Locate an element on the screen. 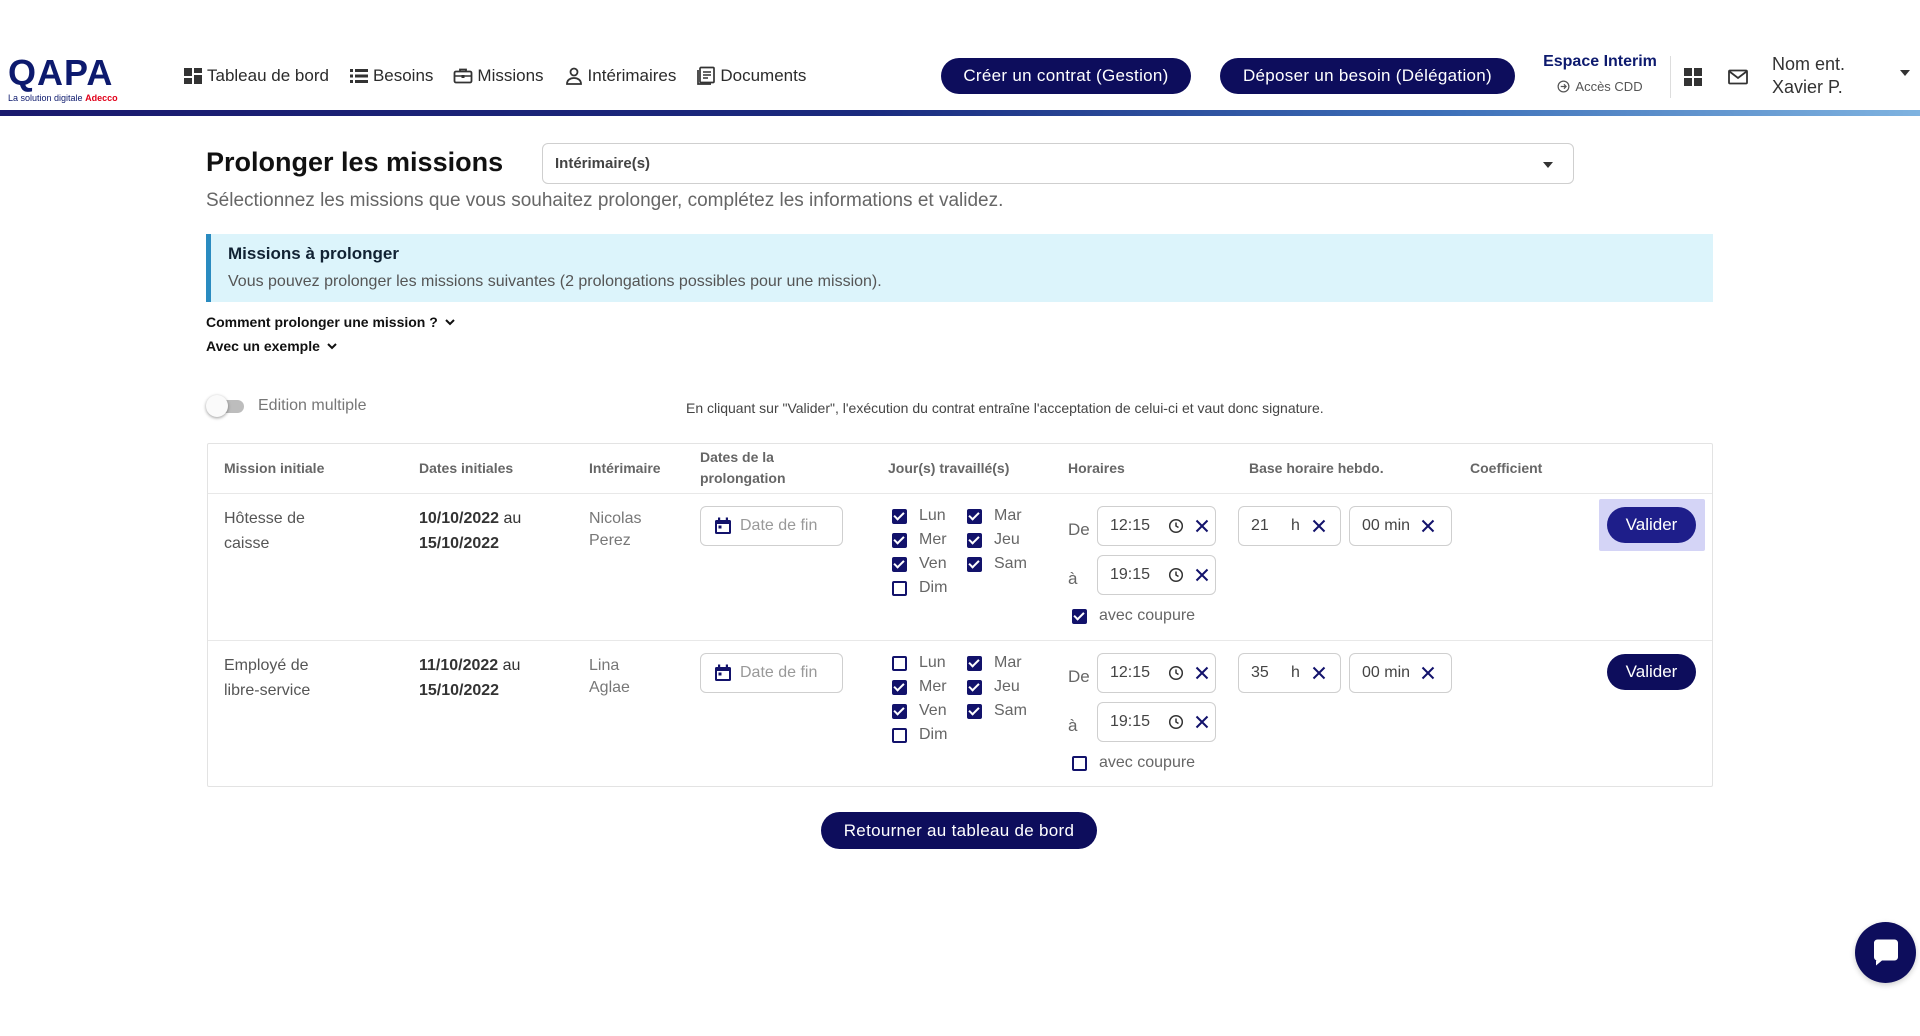  chat-bubble-icon is located at coordinates (1885, 952).